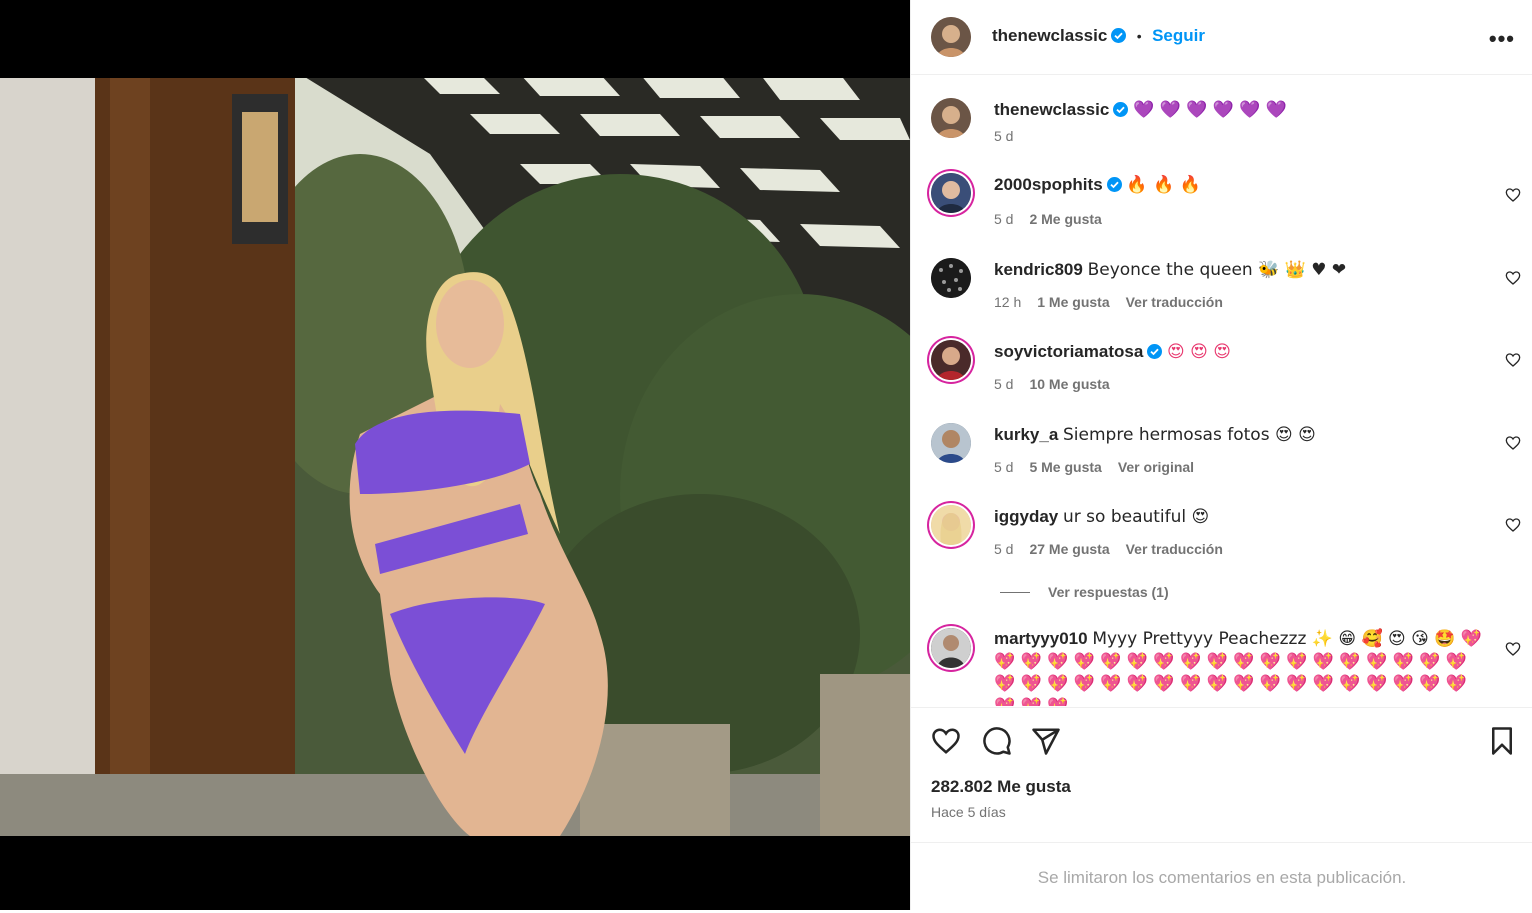  I want to click on comment-meta: 5 d 5 Me gusta Ver original, so click(1102, 467).